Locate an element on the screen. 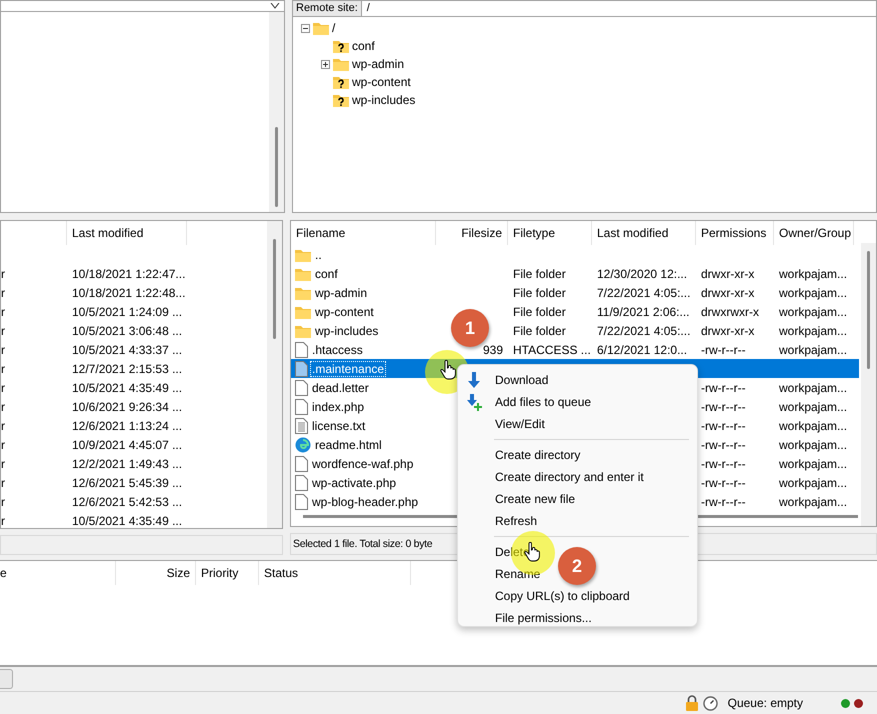  column-header: e is located at coordinates (58, 573).